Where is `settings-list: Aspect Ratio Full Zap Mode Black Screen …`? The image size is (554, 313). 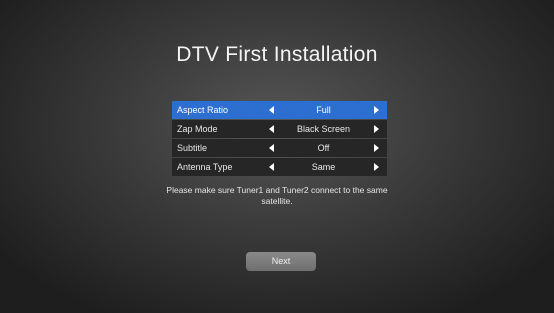
settings-list: Aspect Ratio Full Zap Mode Black Screen … is located at coordinates (279, 139).